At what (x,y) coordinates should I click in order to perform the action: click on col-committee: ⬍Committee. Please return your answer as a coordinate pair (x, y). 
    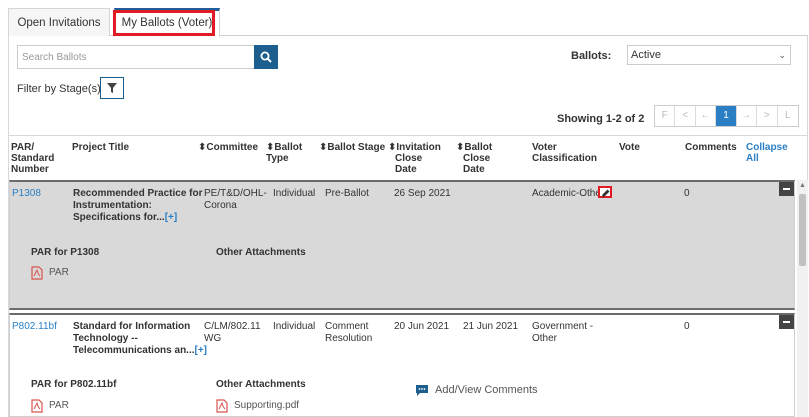
    Looking at the image, I should click on (228, 147).